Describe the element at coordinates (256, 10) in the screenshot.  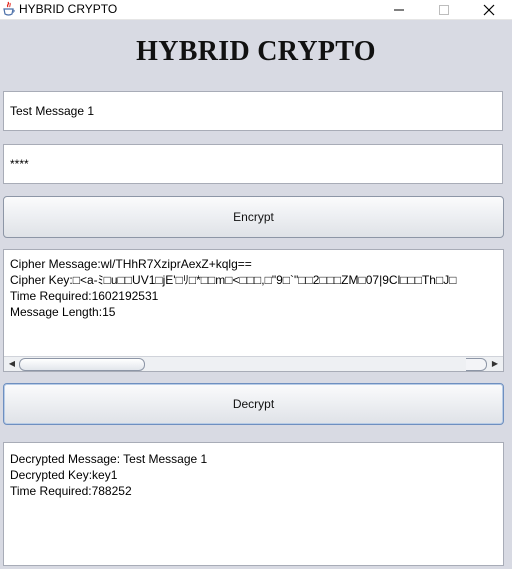
I see `window-titlebar: HYBRID CRYPTO` at that location.